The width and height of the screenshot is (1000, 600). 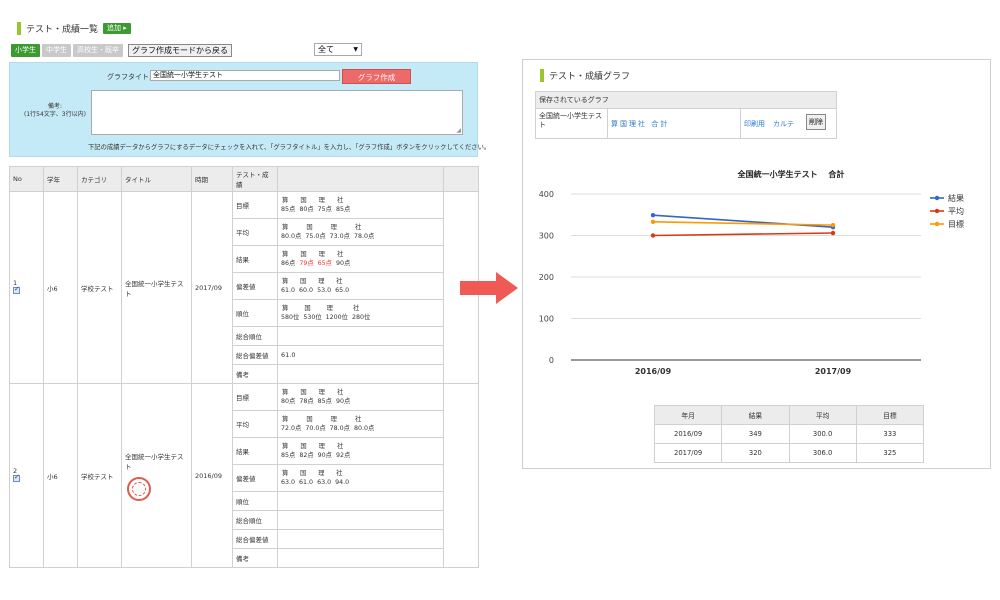 I want to click on score-value: 94.0, so click(x=342, y=482).